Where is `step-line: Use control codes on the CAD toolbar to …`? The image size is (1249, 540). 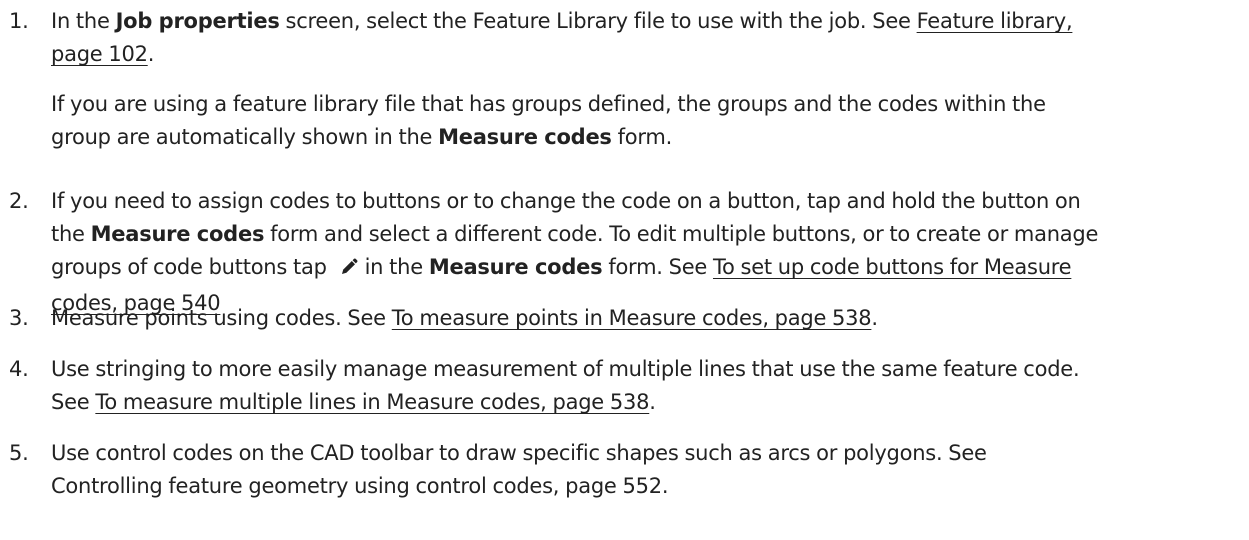
step-line: Use control codes on the CAD toolbar to … is located at coordinates (519, 453).